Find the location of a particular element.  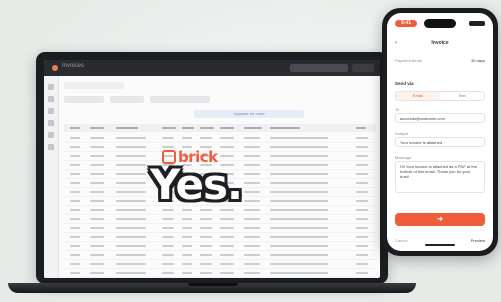

search-input is located at coordinates (180, 99).